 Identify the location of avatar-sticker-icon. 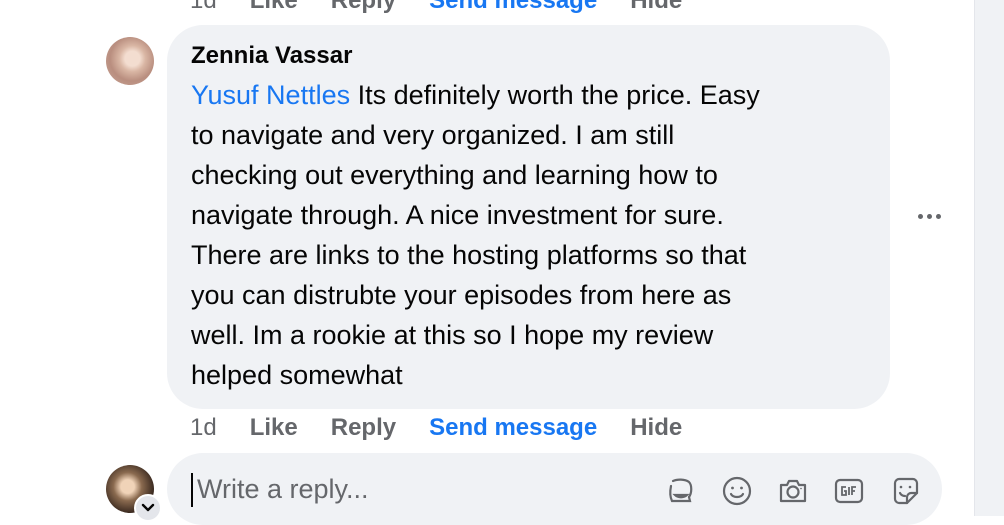
(681, 491).